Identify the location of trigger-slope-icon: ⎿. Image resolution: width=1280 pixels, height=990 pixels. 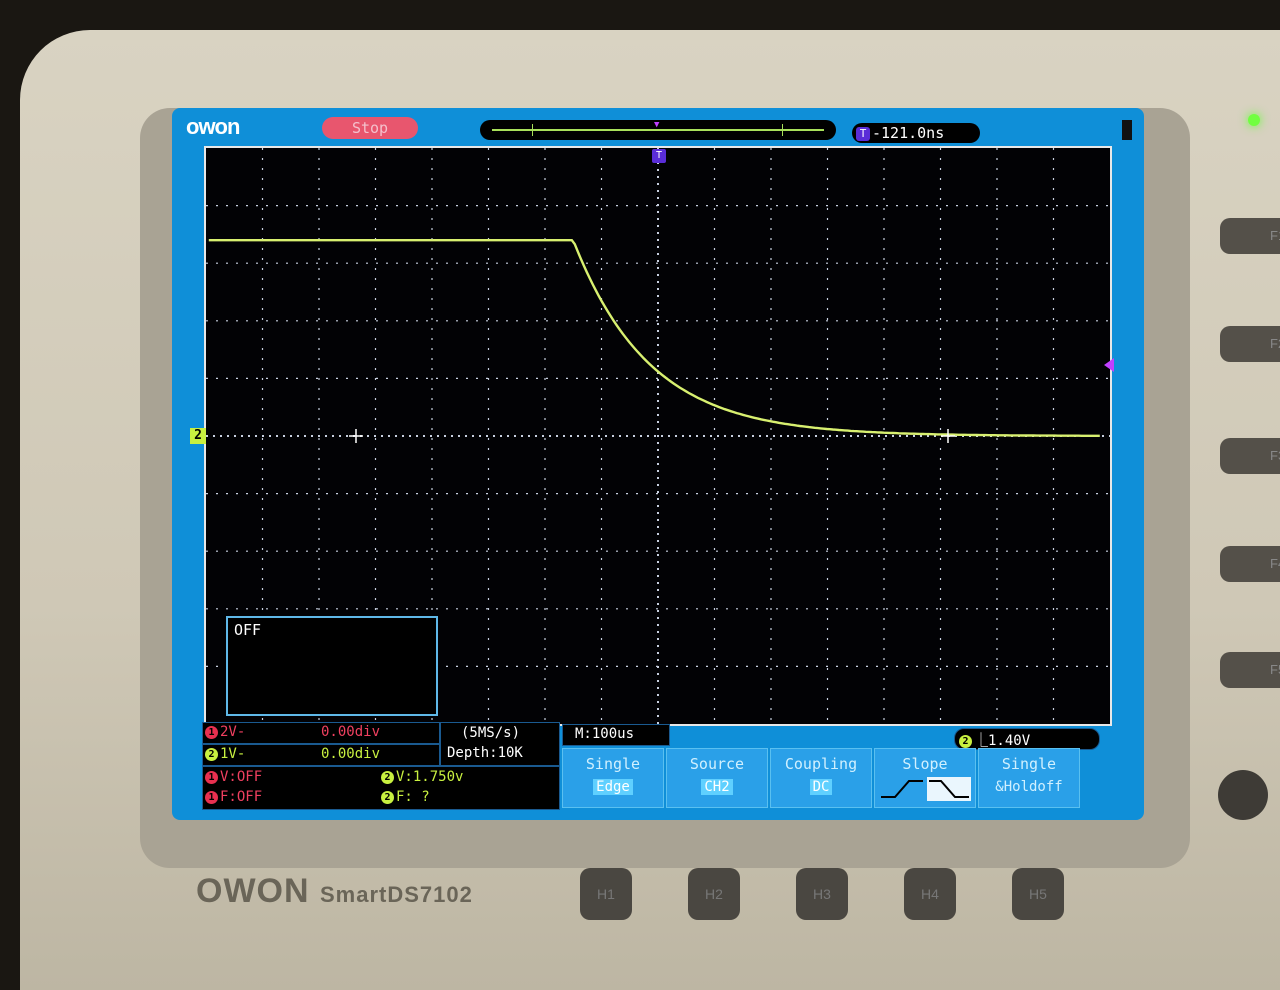
(981, 741).